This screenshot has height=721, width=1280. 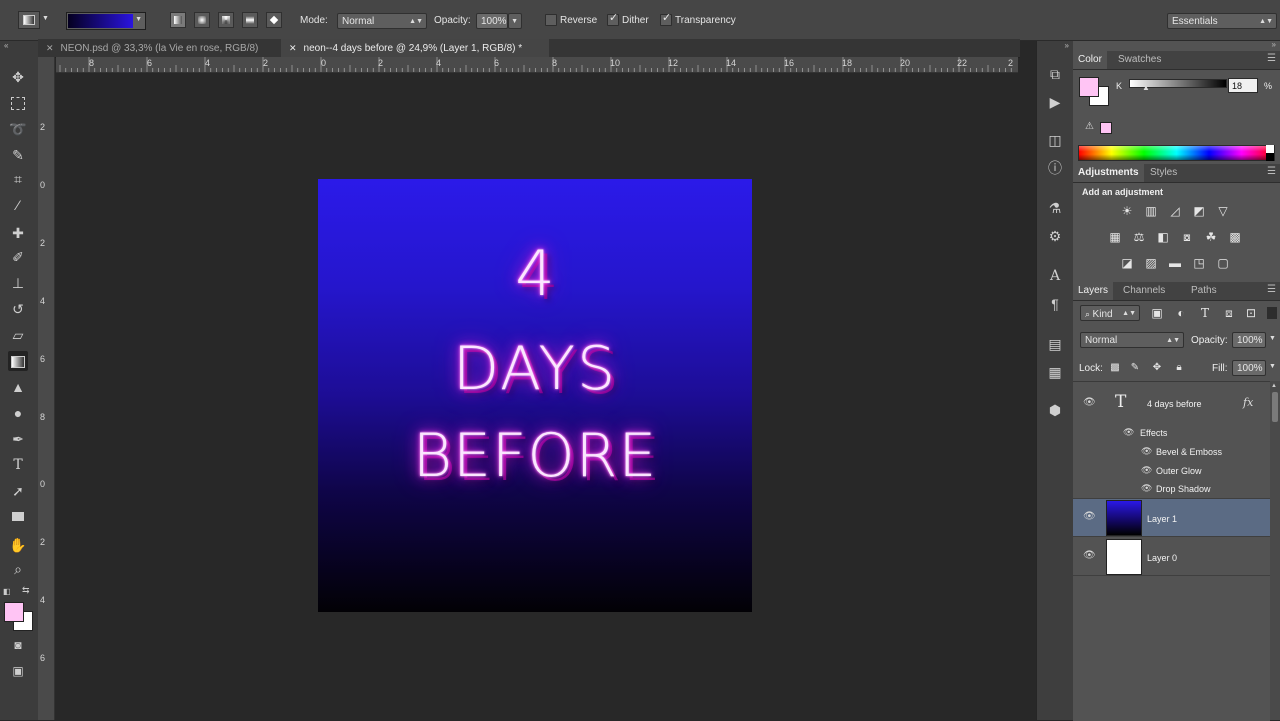 What do you see at coordinates (1205, 313) in the screenshot?
I see `filter-type-icon: T` at bounding box center [1205, 313].